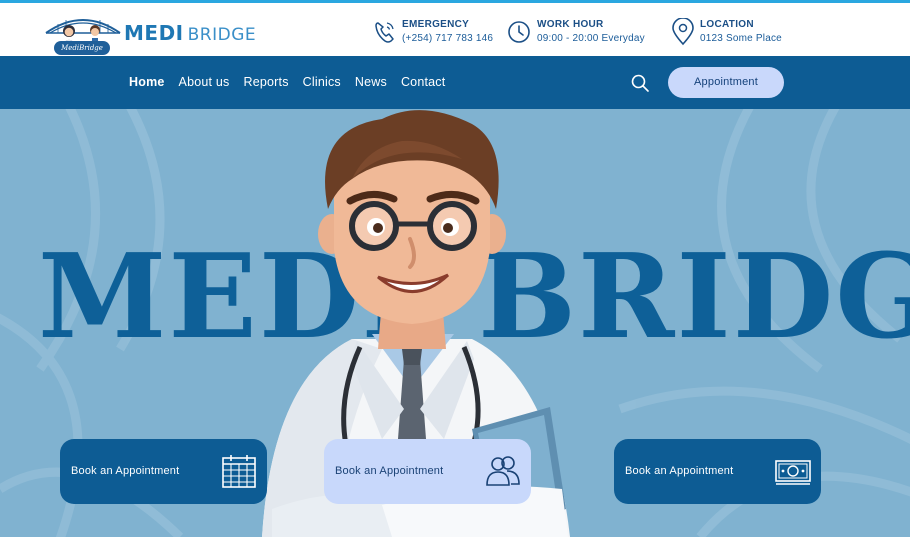 This screenshot has height=537, width=910. Describe the element at coordinates (436, 24) in the screenshot. I see `emergency-label: EMERGENCY` at that location.